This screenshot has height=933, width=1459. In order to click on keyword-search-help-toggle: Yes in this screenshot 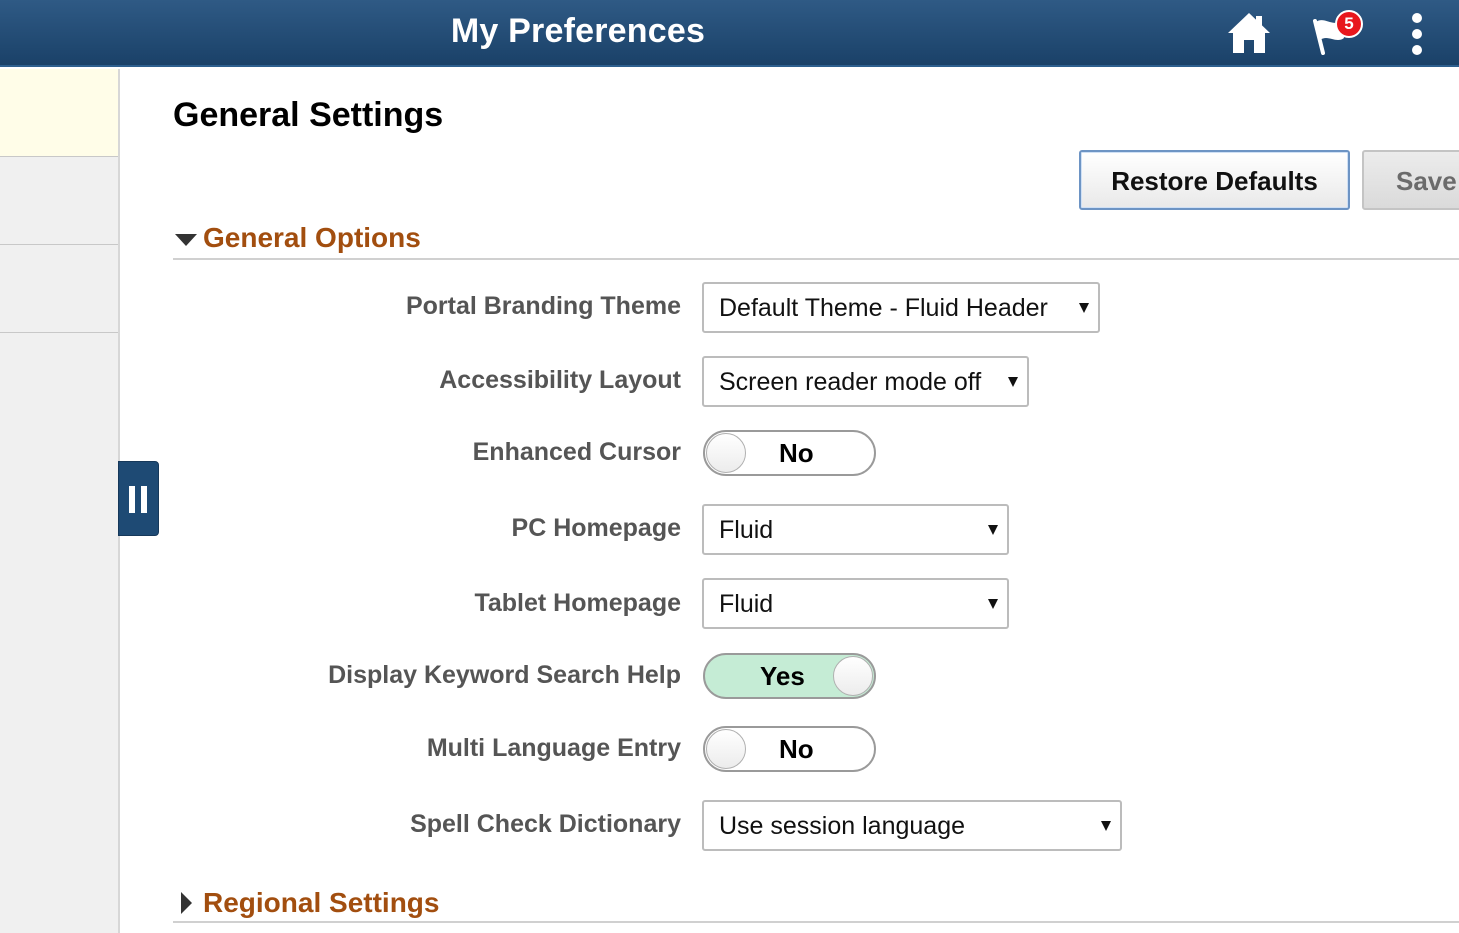, I will do `click(789, 676)`.